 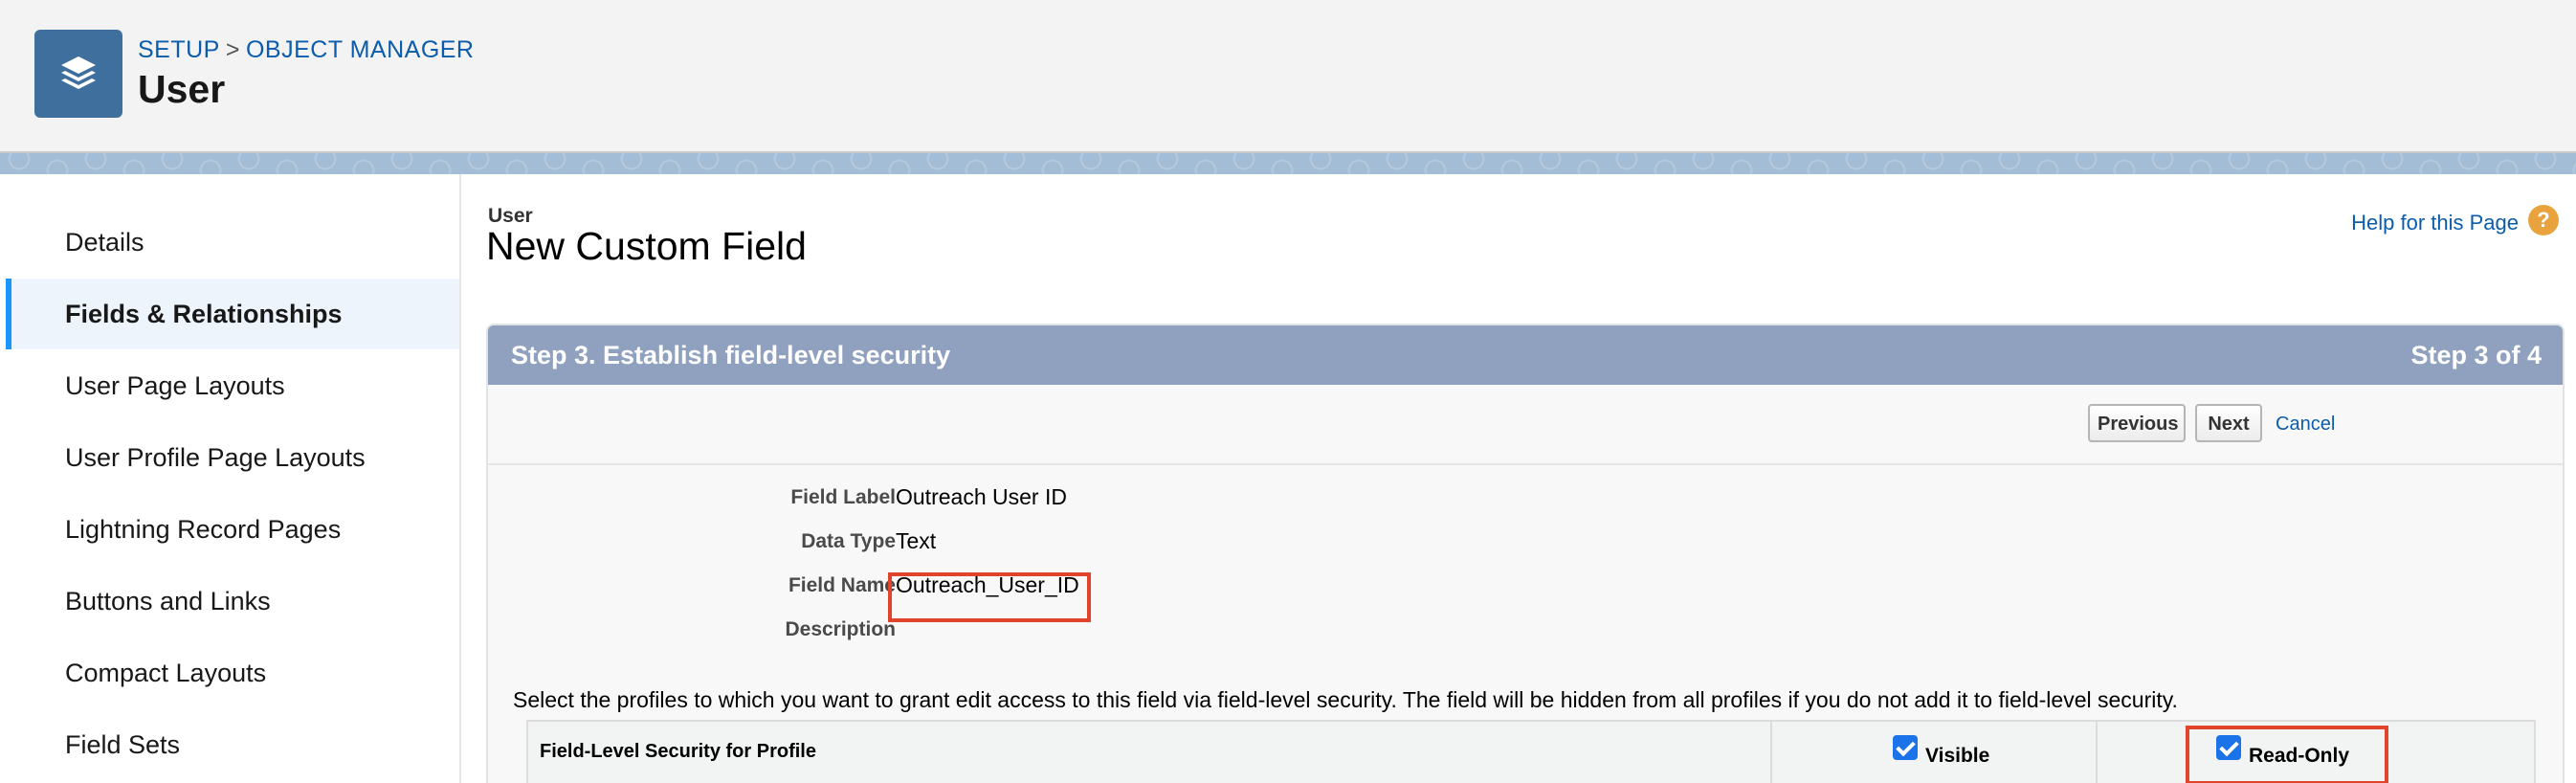 I want to click on next-button: Next, so click(x=2228, y=423).